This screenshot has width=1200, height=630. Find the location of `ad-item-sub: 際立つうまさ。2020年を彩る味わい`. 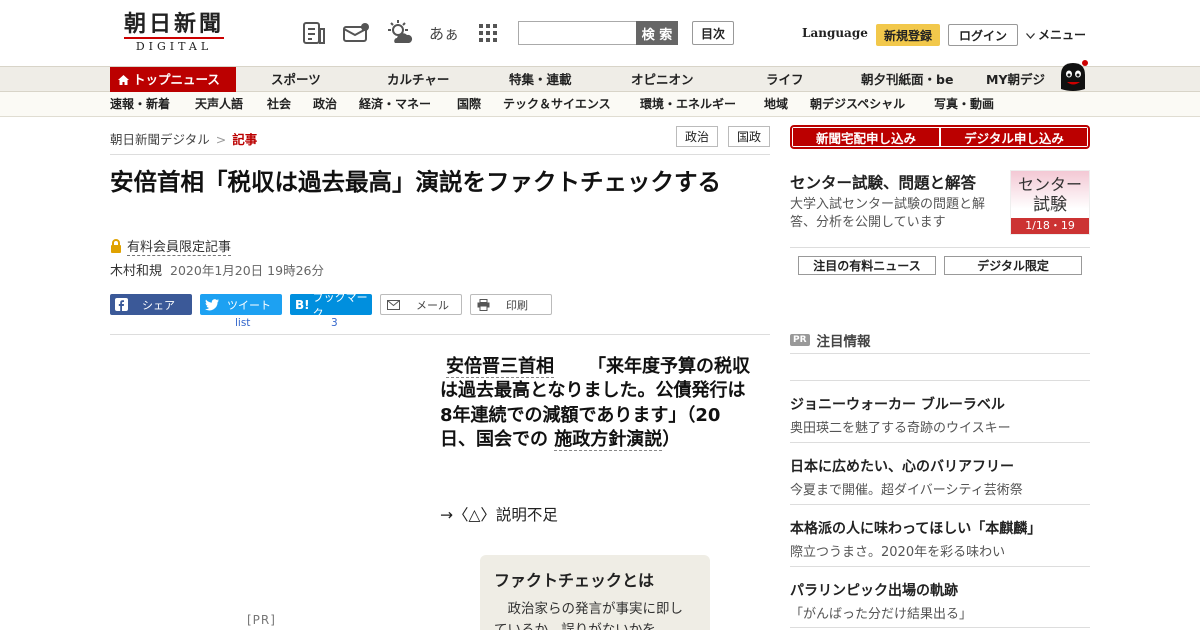

ad-item-sub: 際立つうまさ。2020年を彩る味わい is located at coordinates (898, 552).